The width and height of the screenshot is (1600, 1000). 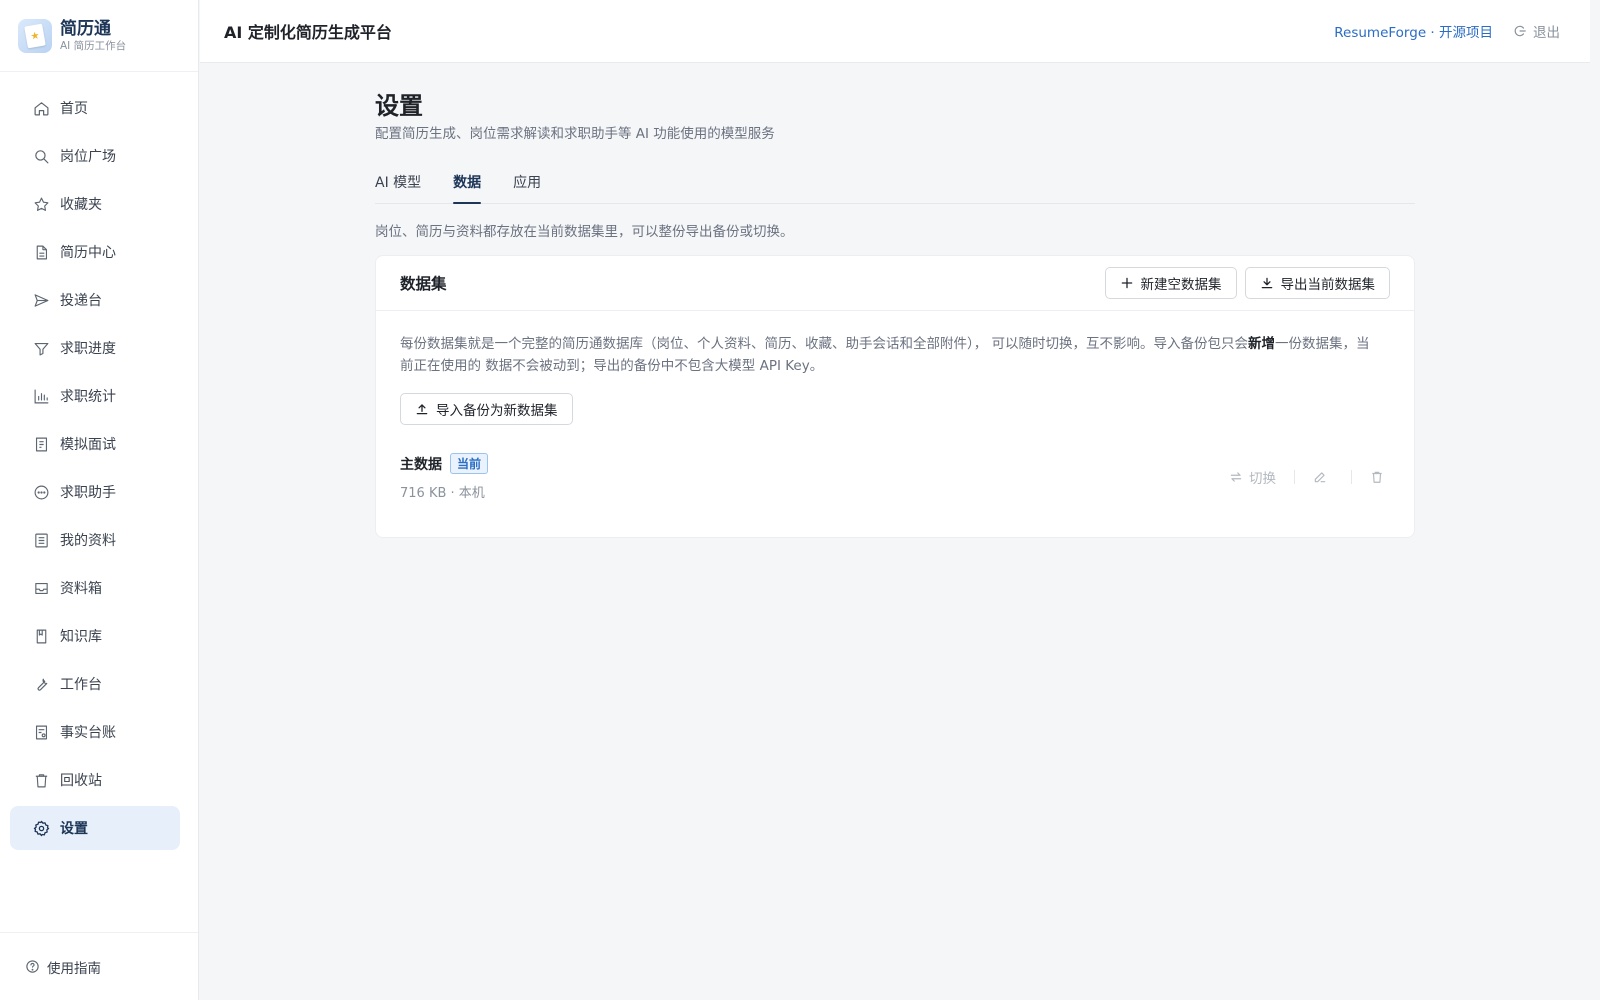 I want to click on rename-button, so click(x=1323, y=477).